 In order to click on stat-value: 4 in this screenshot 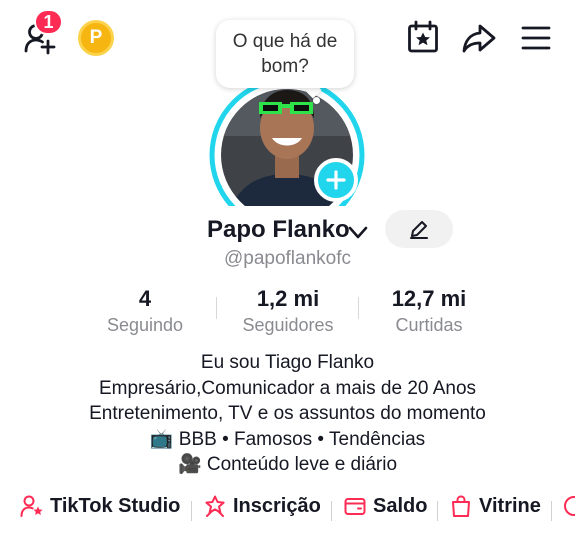, I will do `click(145, 298)`.